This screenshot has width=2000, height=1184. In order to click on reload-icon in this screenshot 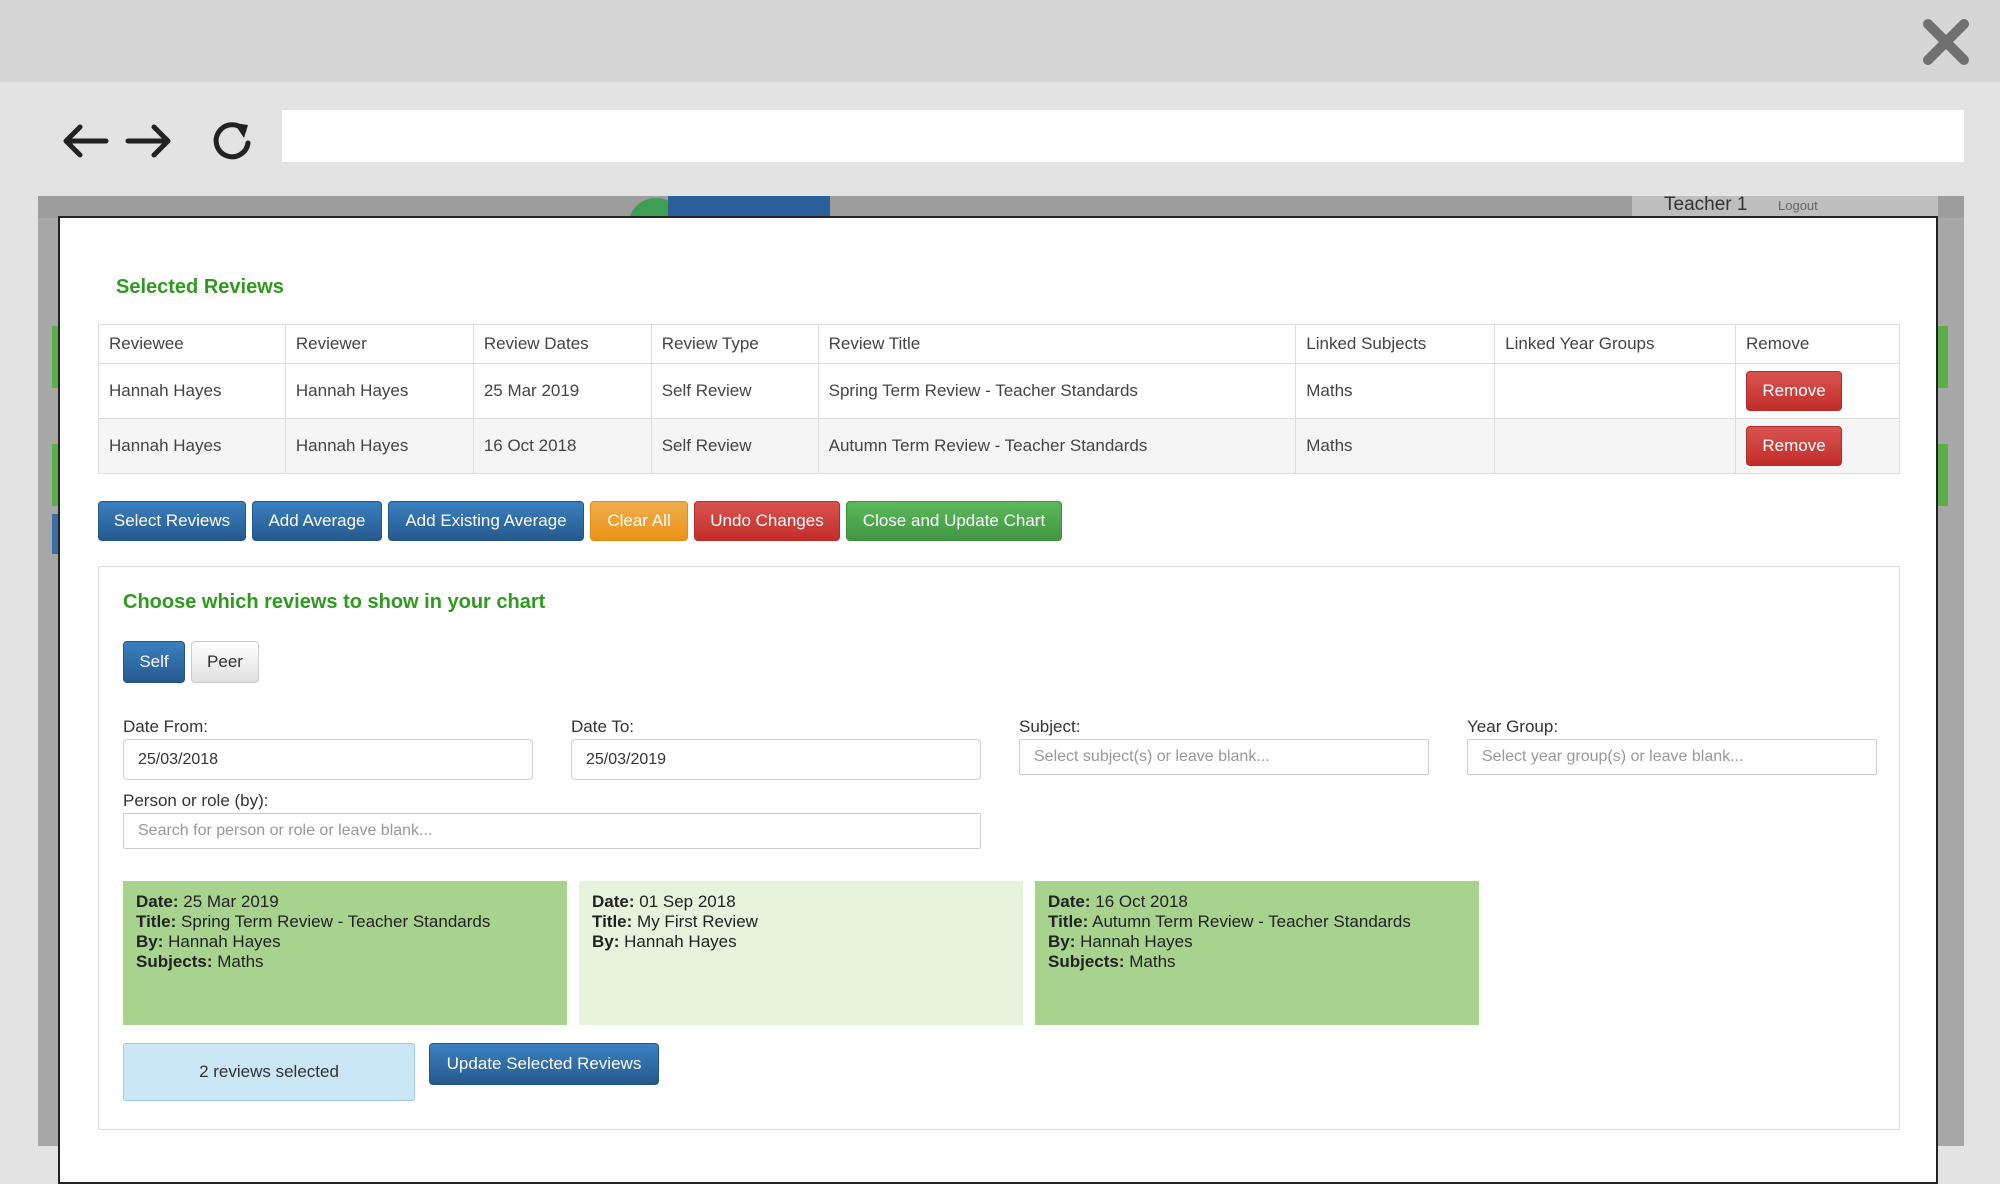, I will do `click(232, 141)`.